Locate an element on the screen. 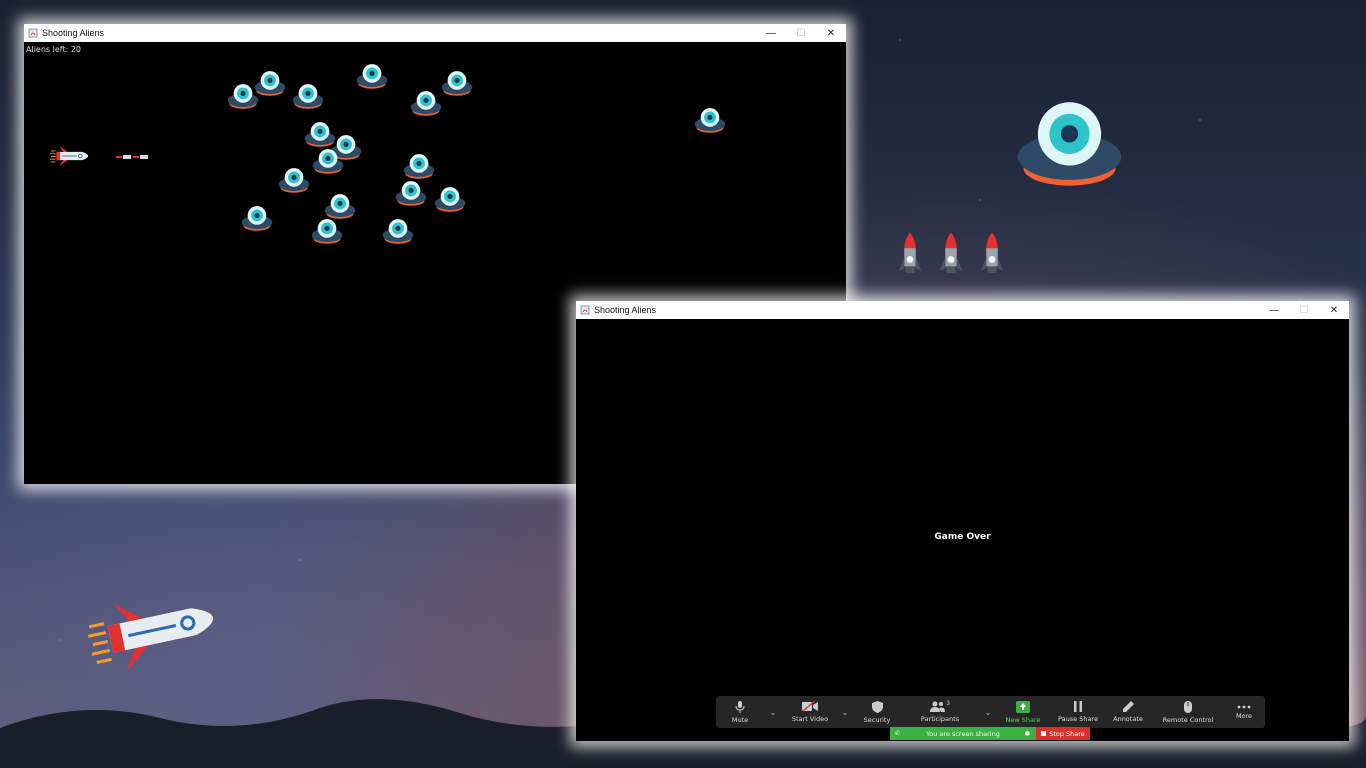  participants-button: 3 Participants is located at coordinates (940, 712).